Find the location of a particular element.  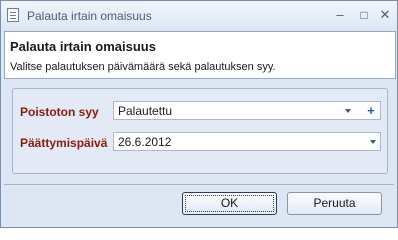

dialog-heading: Palauta irtain omaisuus is located at coordinates (83, 46).